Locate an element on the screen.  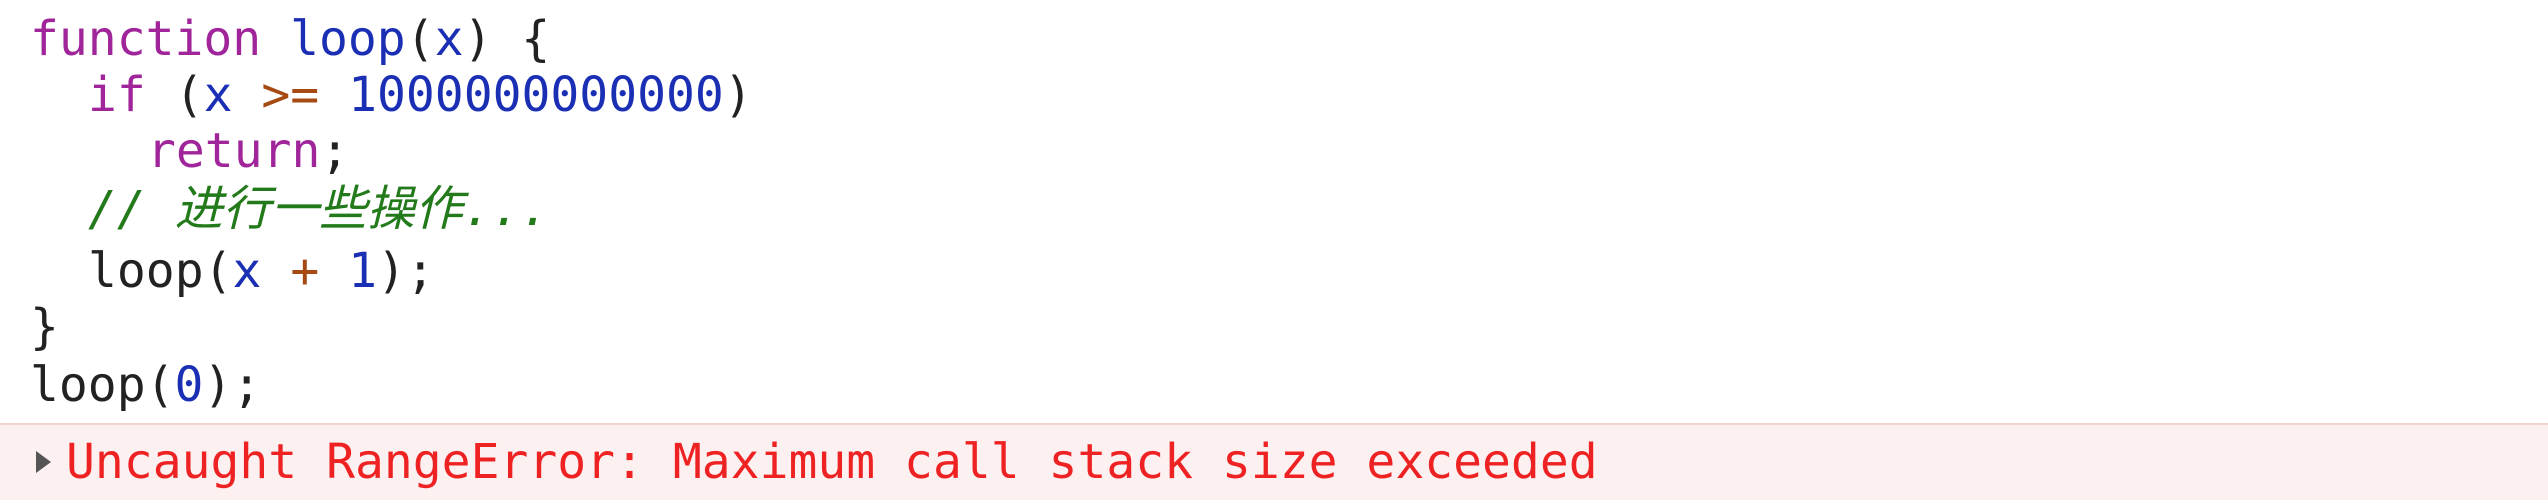
if-close-paren: ) is located at coordinates (738, 95).